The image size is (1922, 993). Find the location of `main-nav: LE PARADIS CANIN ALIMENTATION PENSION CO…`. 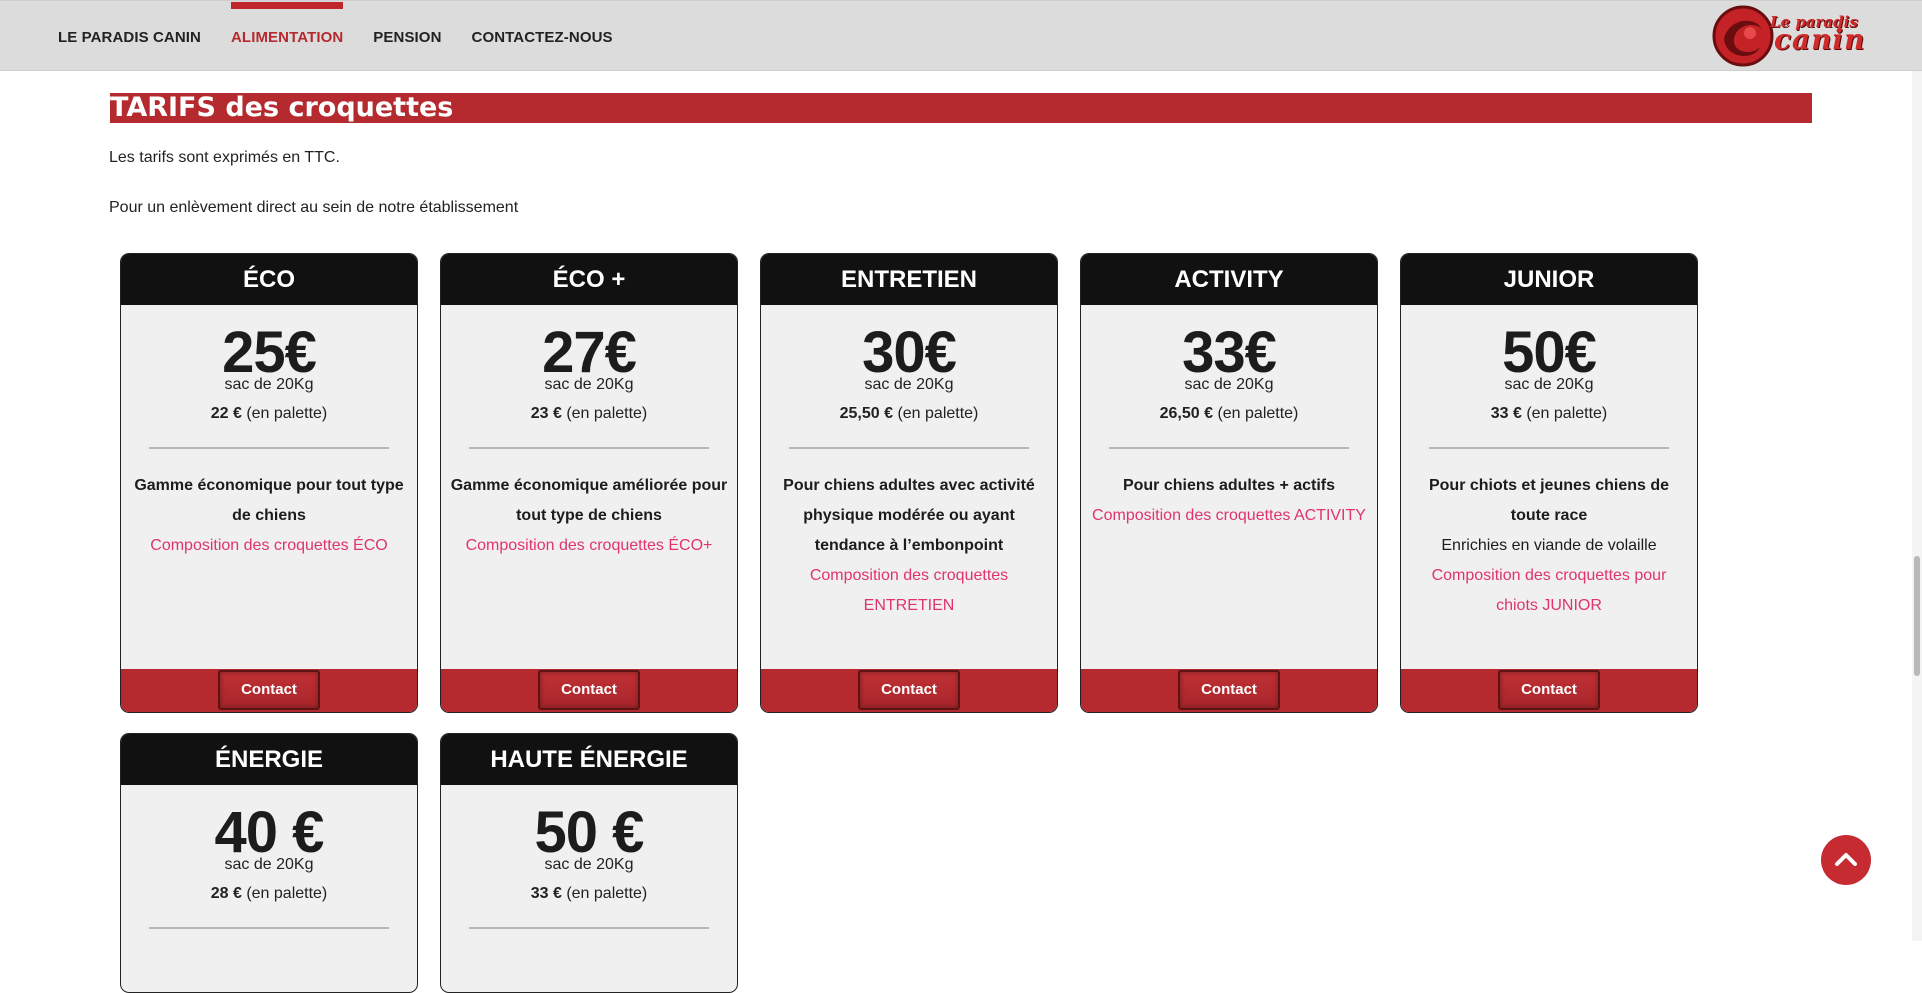

main-nav: LE PARADIS CANIN ALIMENTATION PENSION CO… is located at coordinates (350, 36).